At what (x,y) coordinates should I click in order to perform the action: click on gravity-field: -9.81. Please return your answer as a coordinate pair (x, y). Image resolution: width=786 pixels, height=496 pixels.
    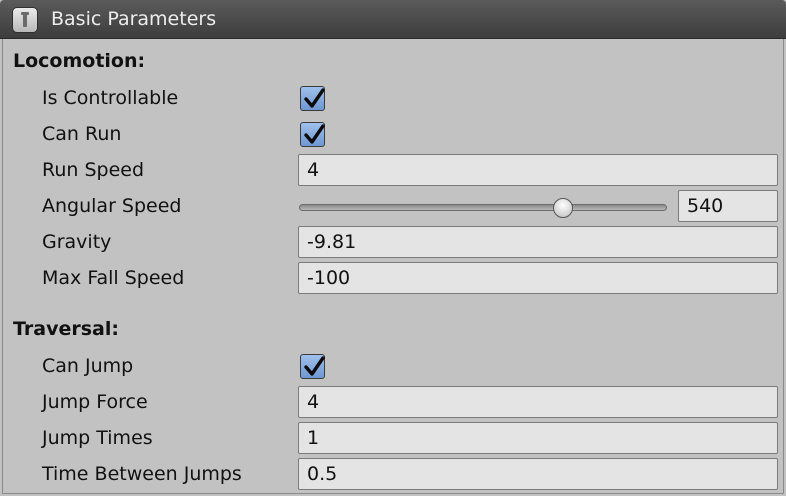
    Looking at the image, I should click on (538, 242).